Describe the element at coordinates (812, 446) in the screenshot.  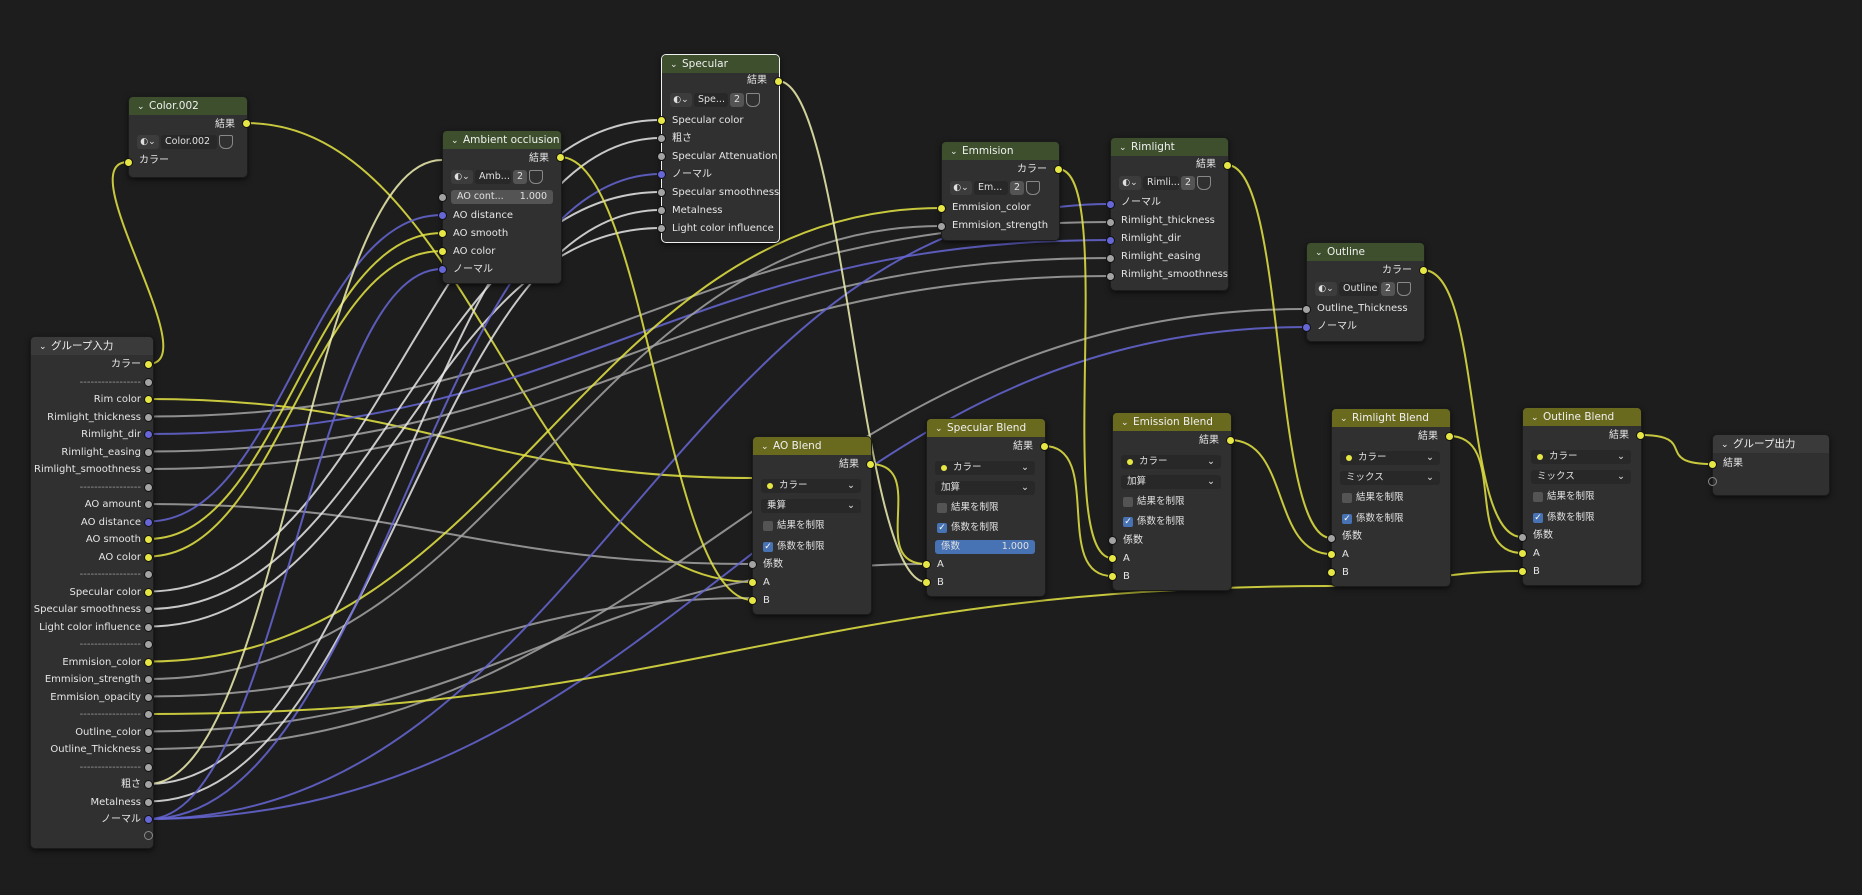
I see `node-header: ⌄ AO Blend` at that location.